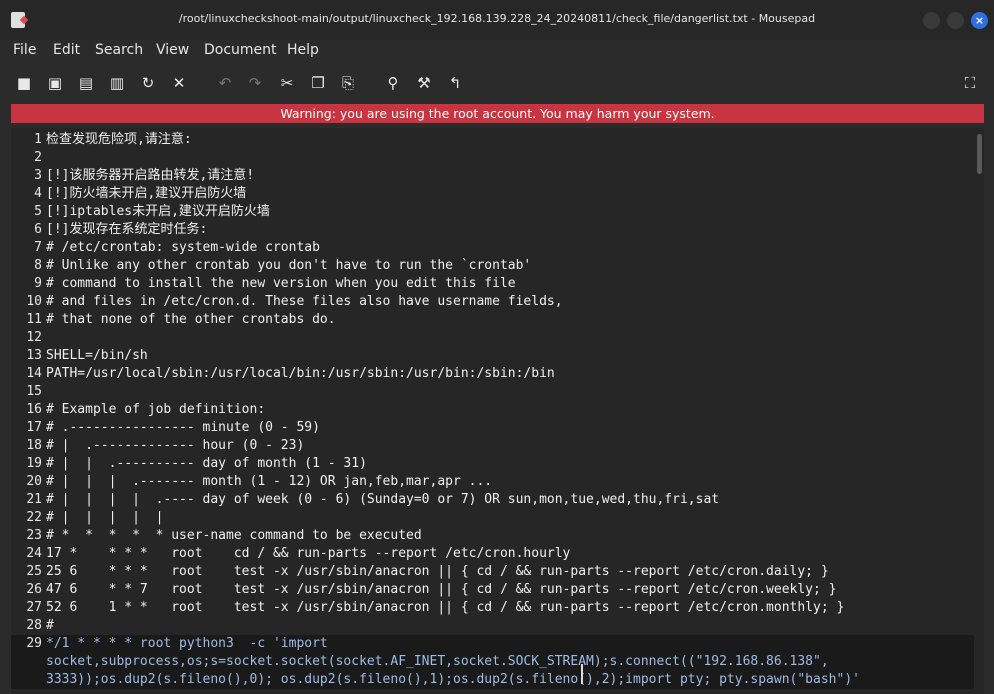 The width and height of the screenshot is (994, 694). I want to click on editor-line: 22 # | | | | |, so click(492, 518).